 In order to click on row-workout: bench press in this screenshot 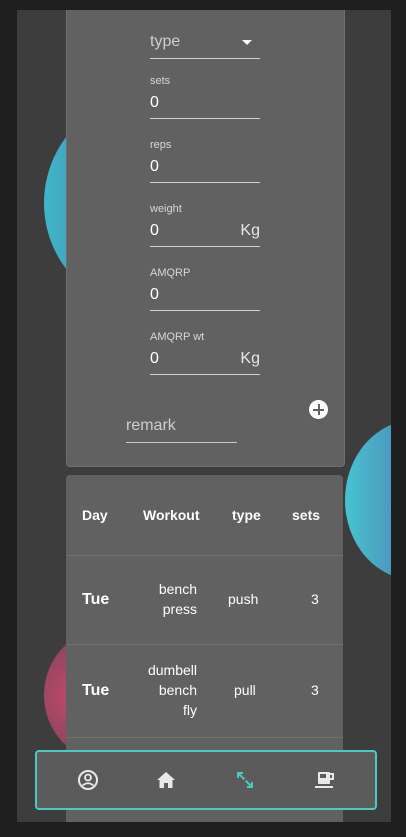, I will do `click(178, 599)`.